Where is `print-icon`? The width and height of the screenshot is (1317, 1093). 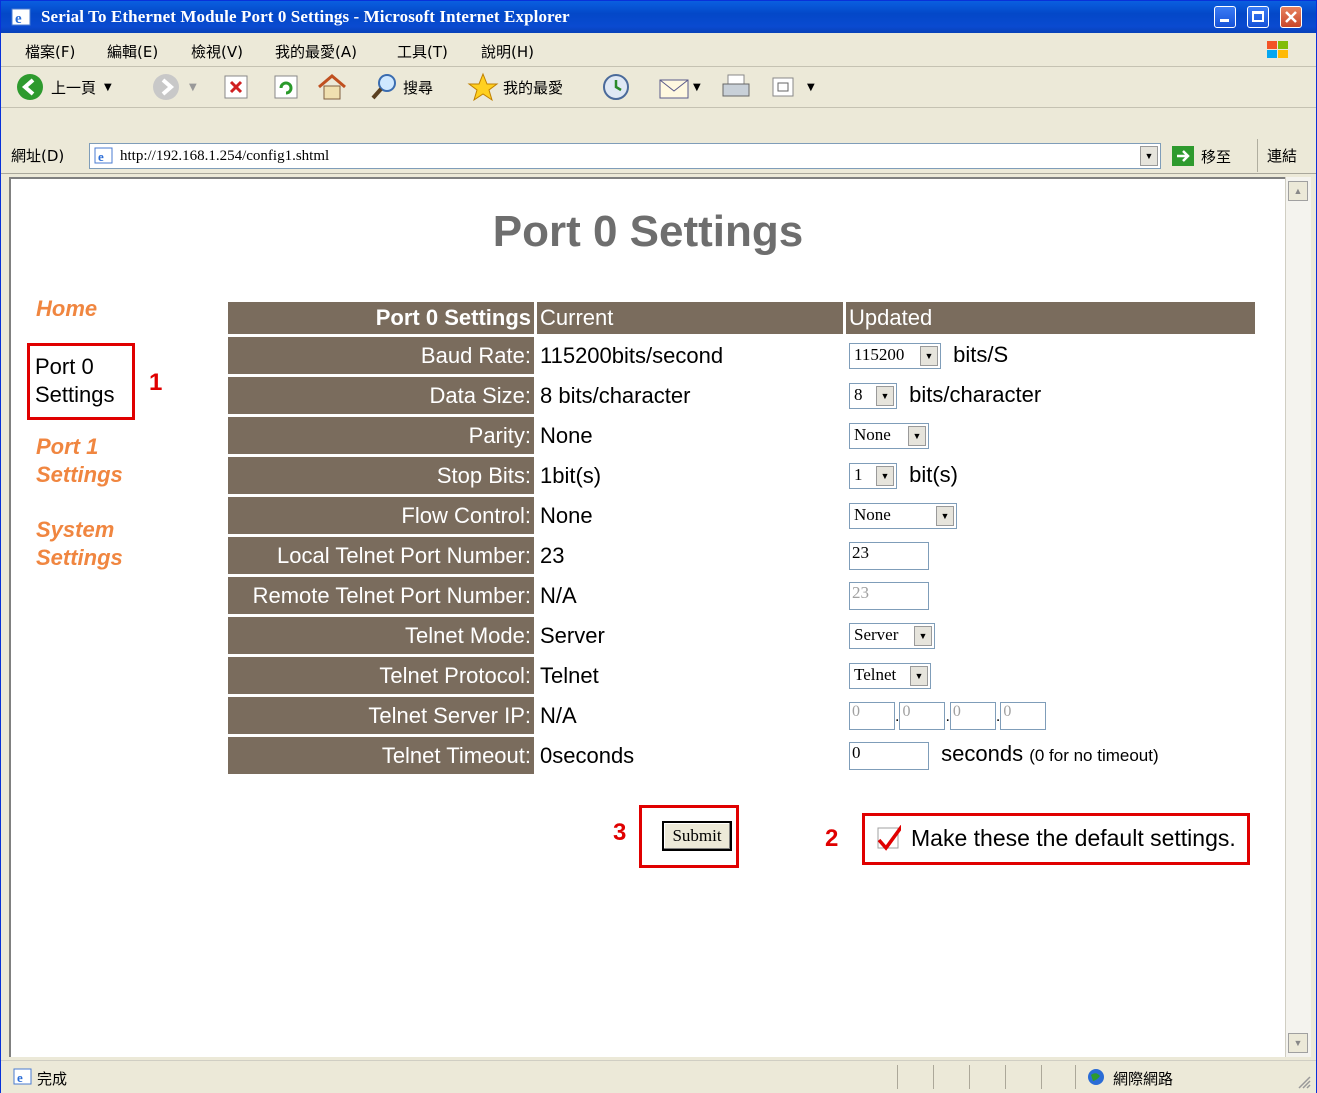 print-icon is located at coordinates (736, 85).